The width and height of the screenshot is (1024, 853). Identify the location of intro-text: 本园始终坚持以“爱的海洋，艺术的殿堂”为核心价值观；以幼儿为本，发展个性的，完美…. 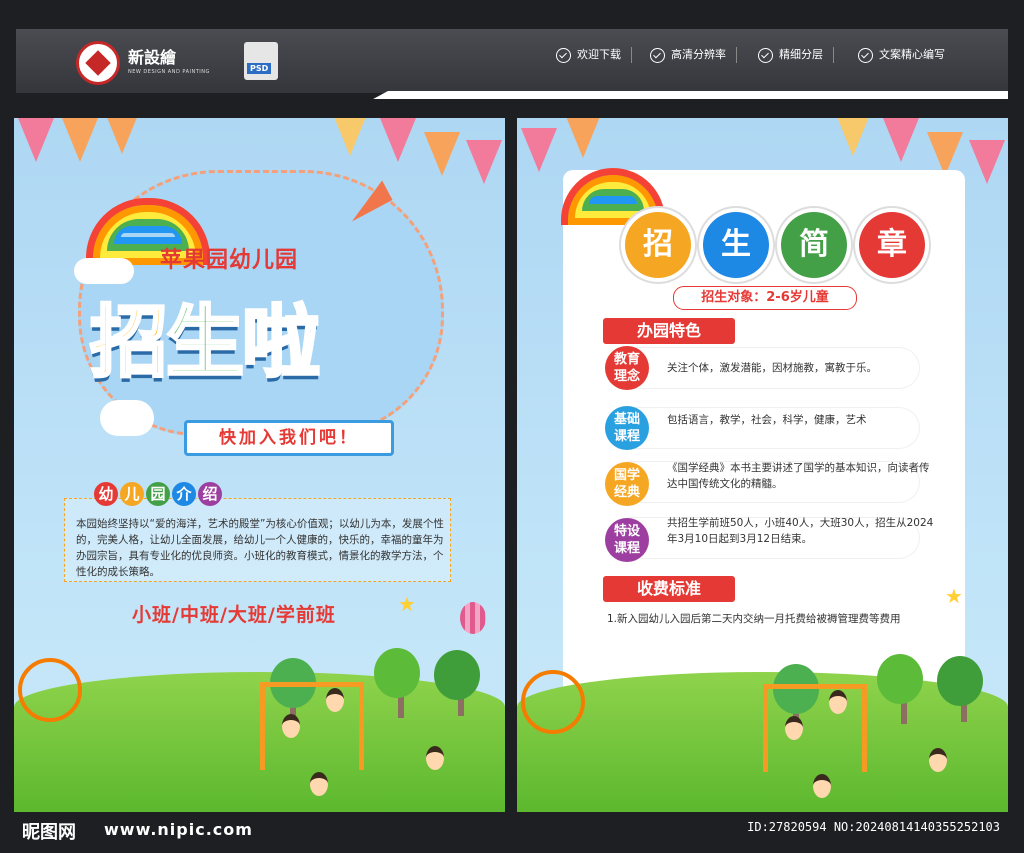
(260, 548).